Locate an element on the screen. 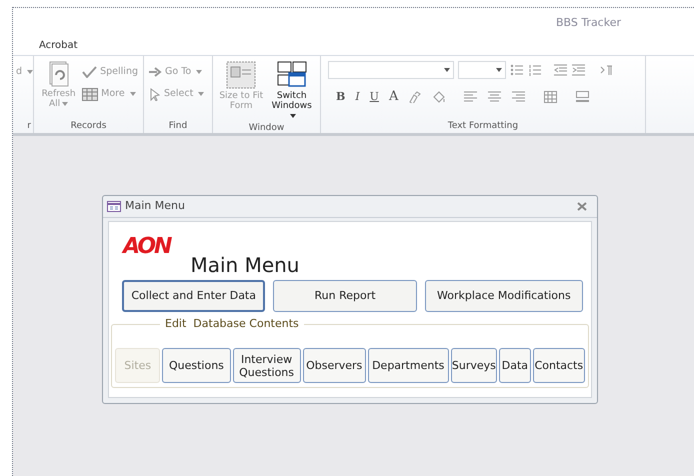  group-label: Text Formatting is located at coordinates (483, 126).